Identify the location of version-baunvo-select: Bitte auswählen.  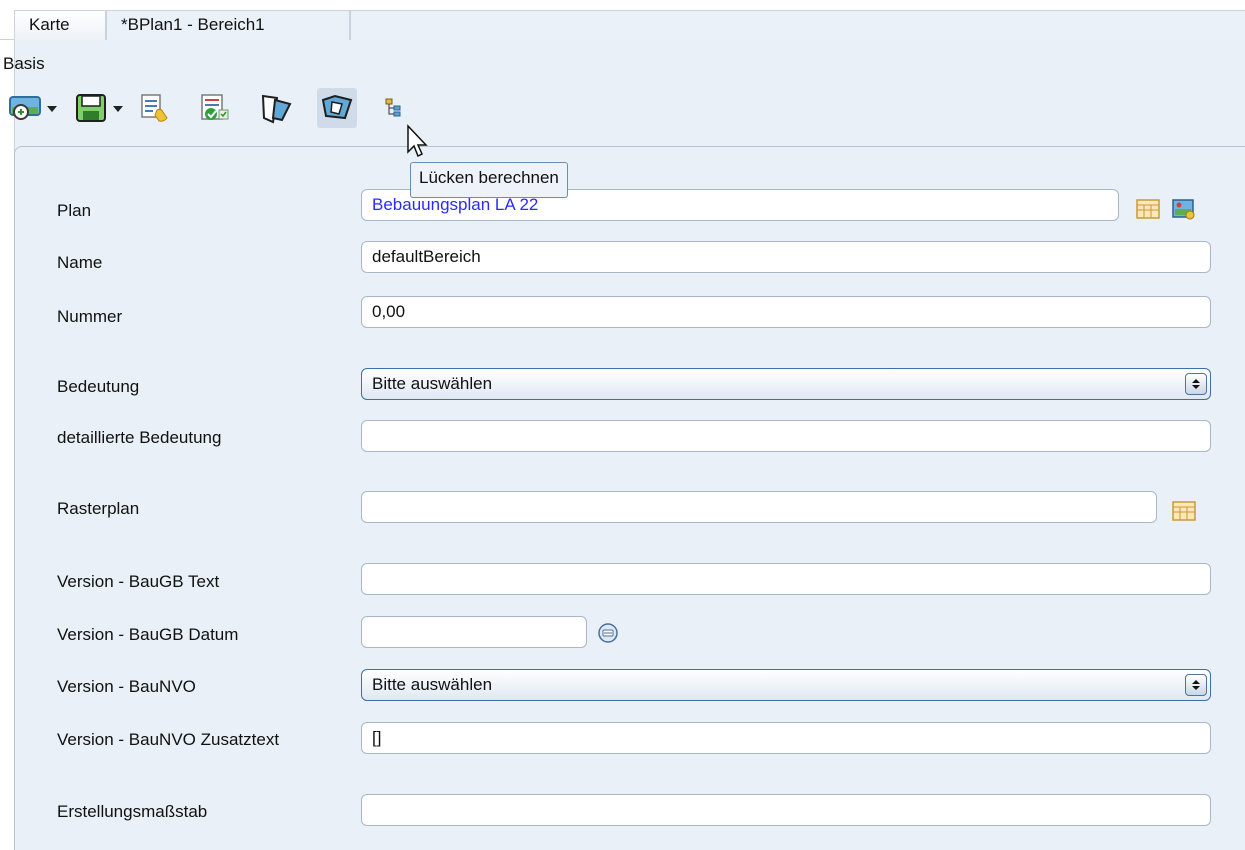
(786, 685).